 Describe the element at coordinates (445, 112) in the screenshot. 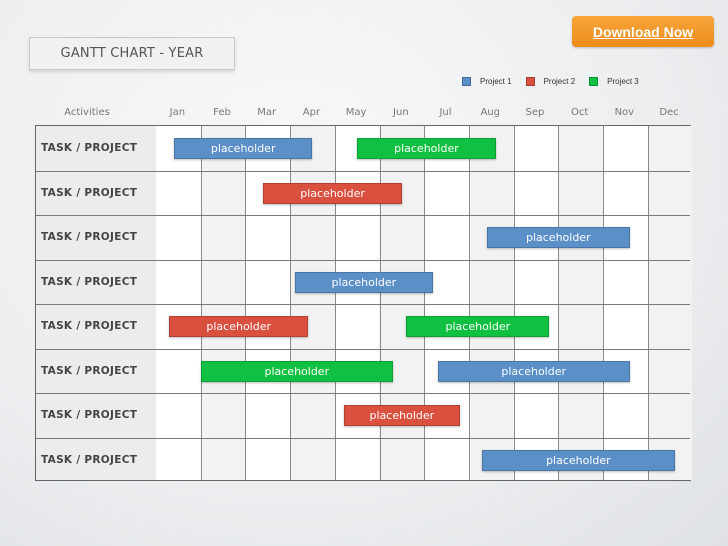

I see `month-header-jul: Jul` at that location.